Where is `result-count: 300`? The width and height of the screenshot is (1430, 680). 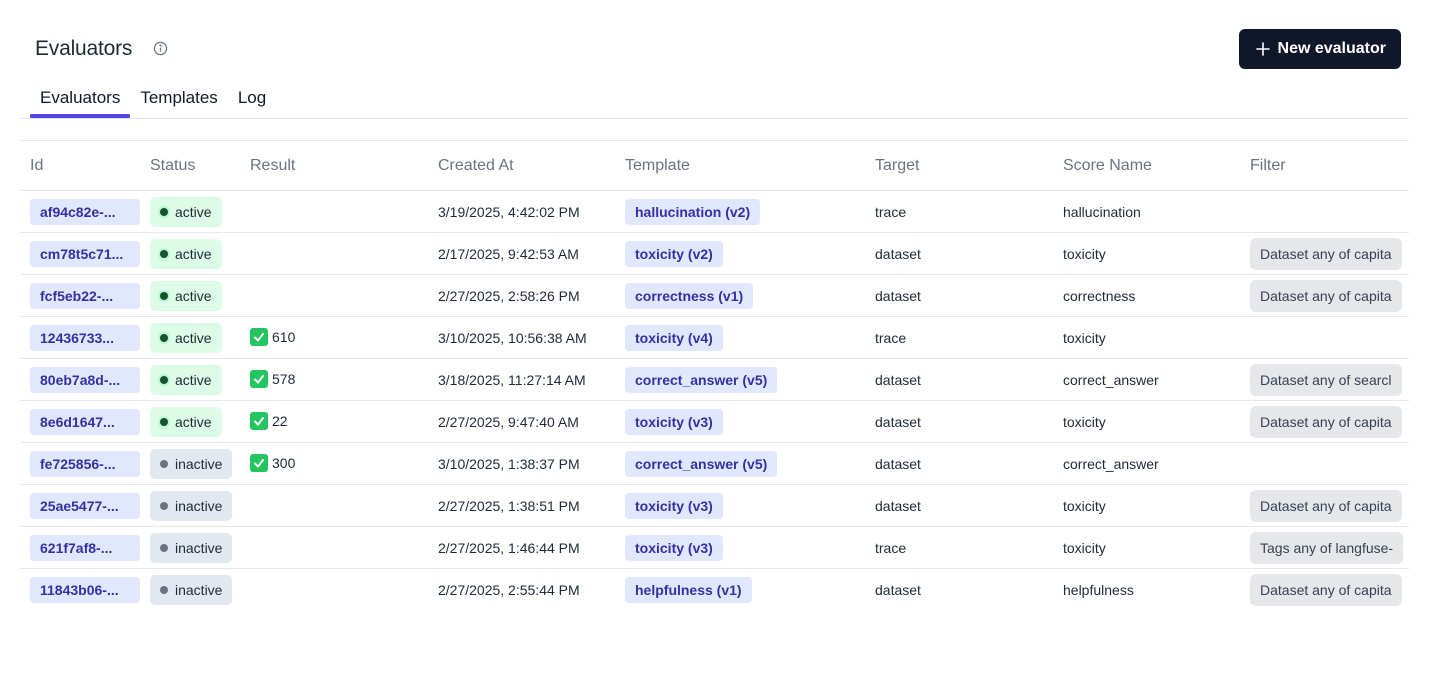 result-count: 300 is located at coordinates (284, 463).